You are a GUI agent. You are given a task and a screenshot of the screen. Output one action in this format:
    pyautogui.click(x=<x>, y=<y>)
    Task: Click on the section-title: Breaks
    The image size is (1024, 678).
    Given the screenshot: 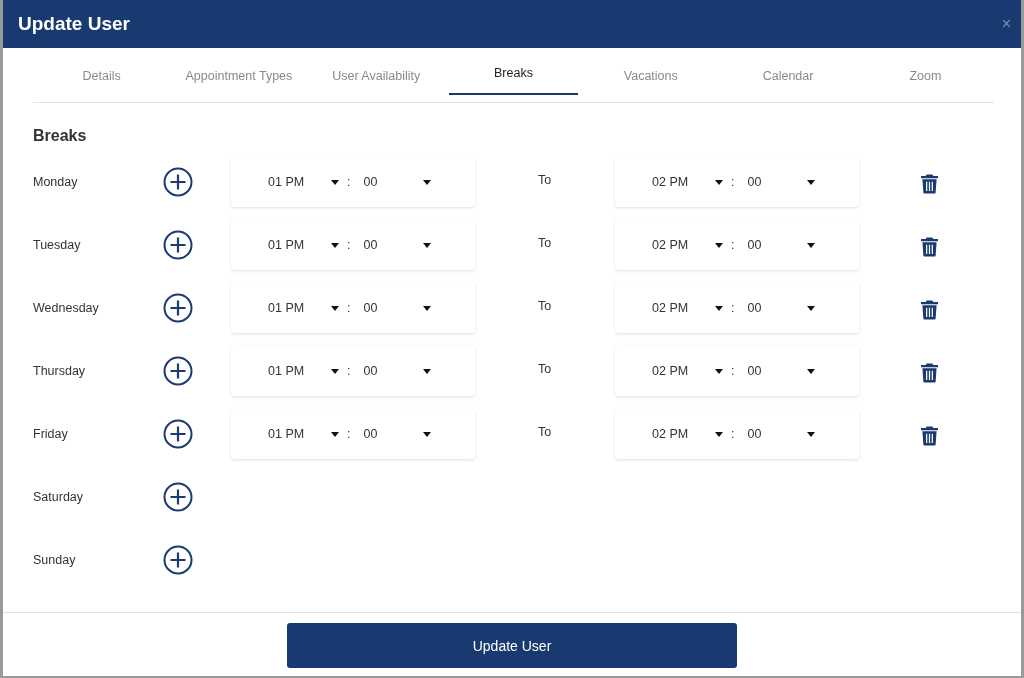 What is the action you would take?
    pyautogui.click(x=60, y=136)
    